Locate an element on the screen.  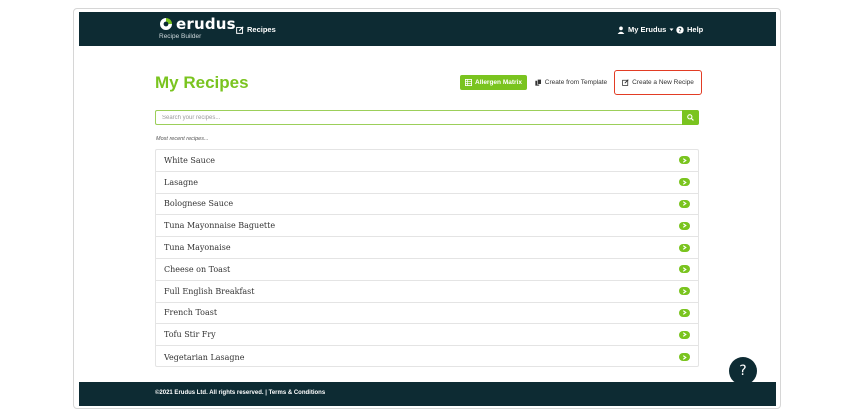
help-chat-button: ? is located at coordinates (743, 371).